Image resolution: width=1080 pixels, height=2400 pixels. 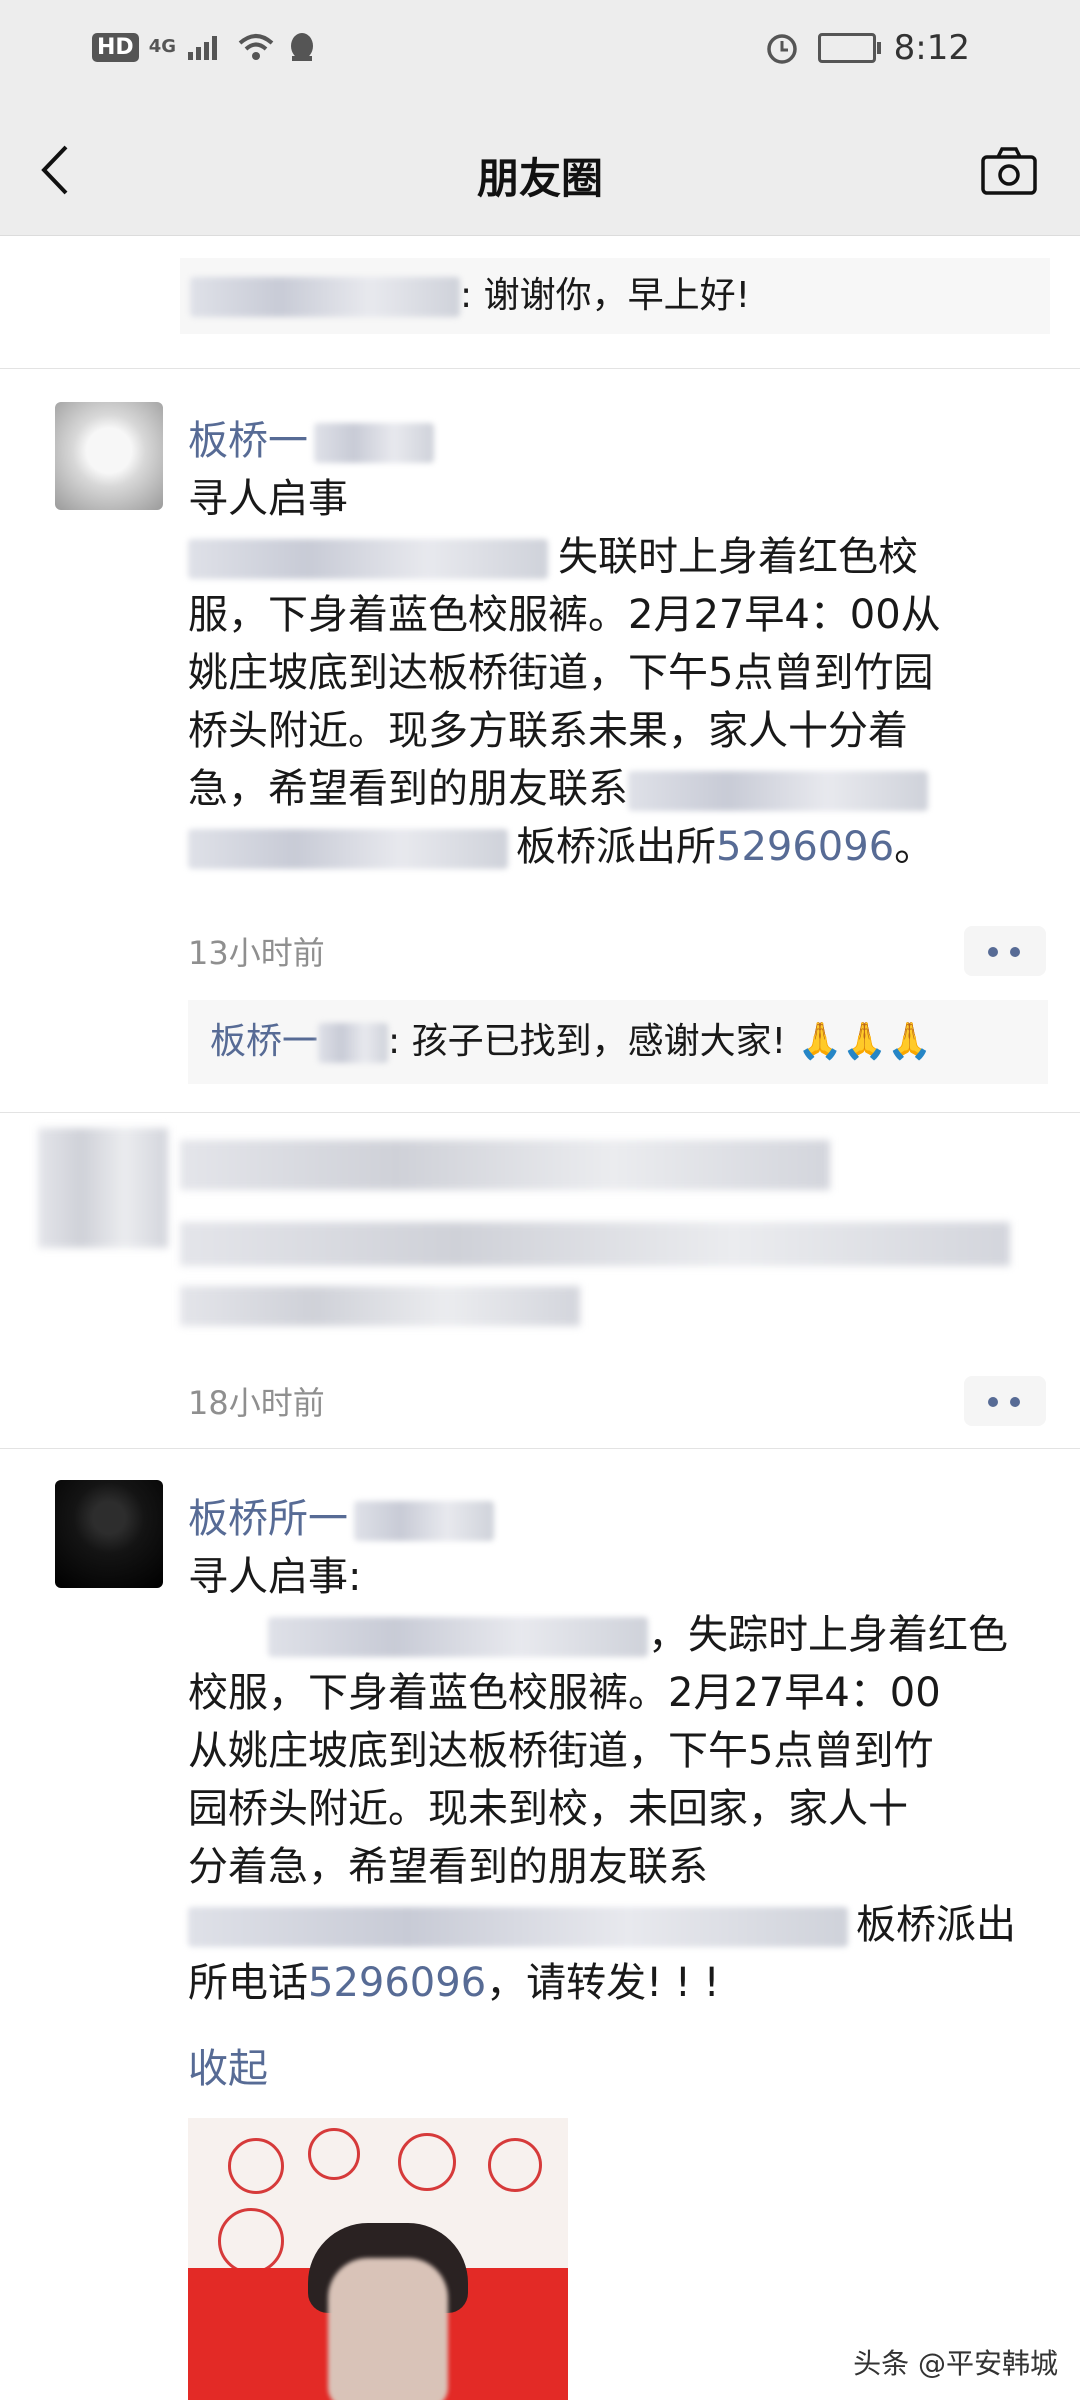 I want to click on post-line: ，失踪时上身着红色, so click(x=623, y=1635).